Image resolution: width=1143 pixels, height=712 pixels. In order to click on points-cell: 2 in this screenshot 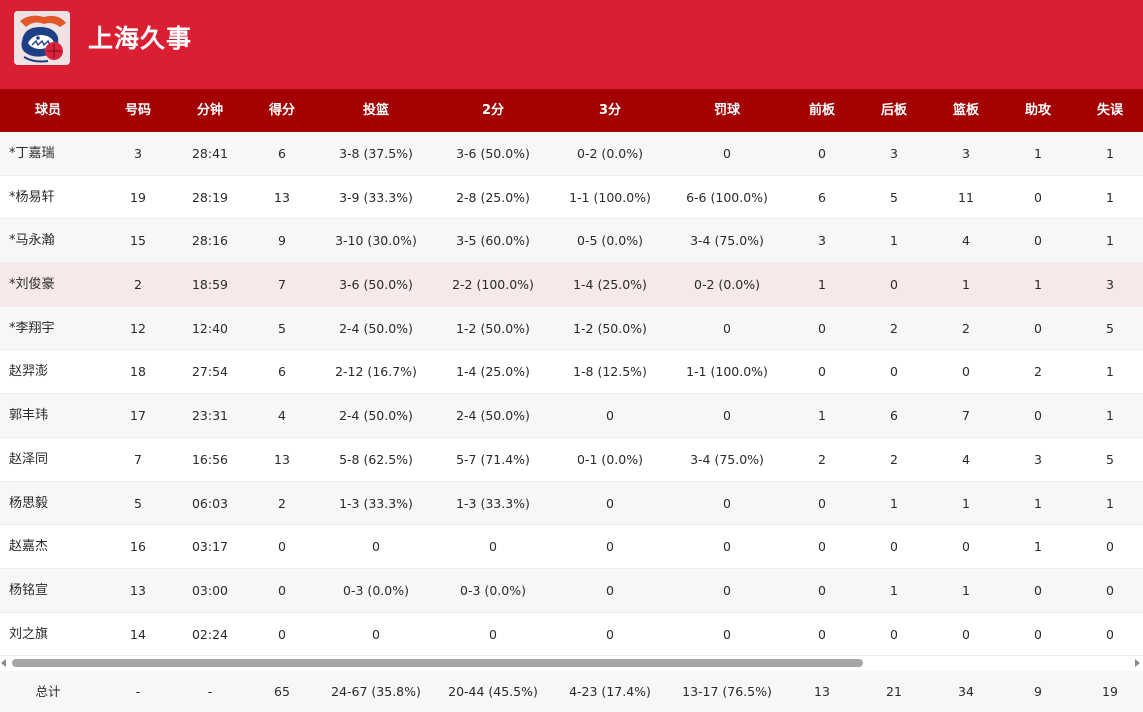, I will do `click(282, 503)`.